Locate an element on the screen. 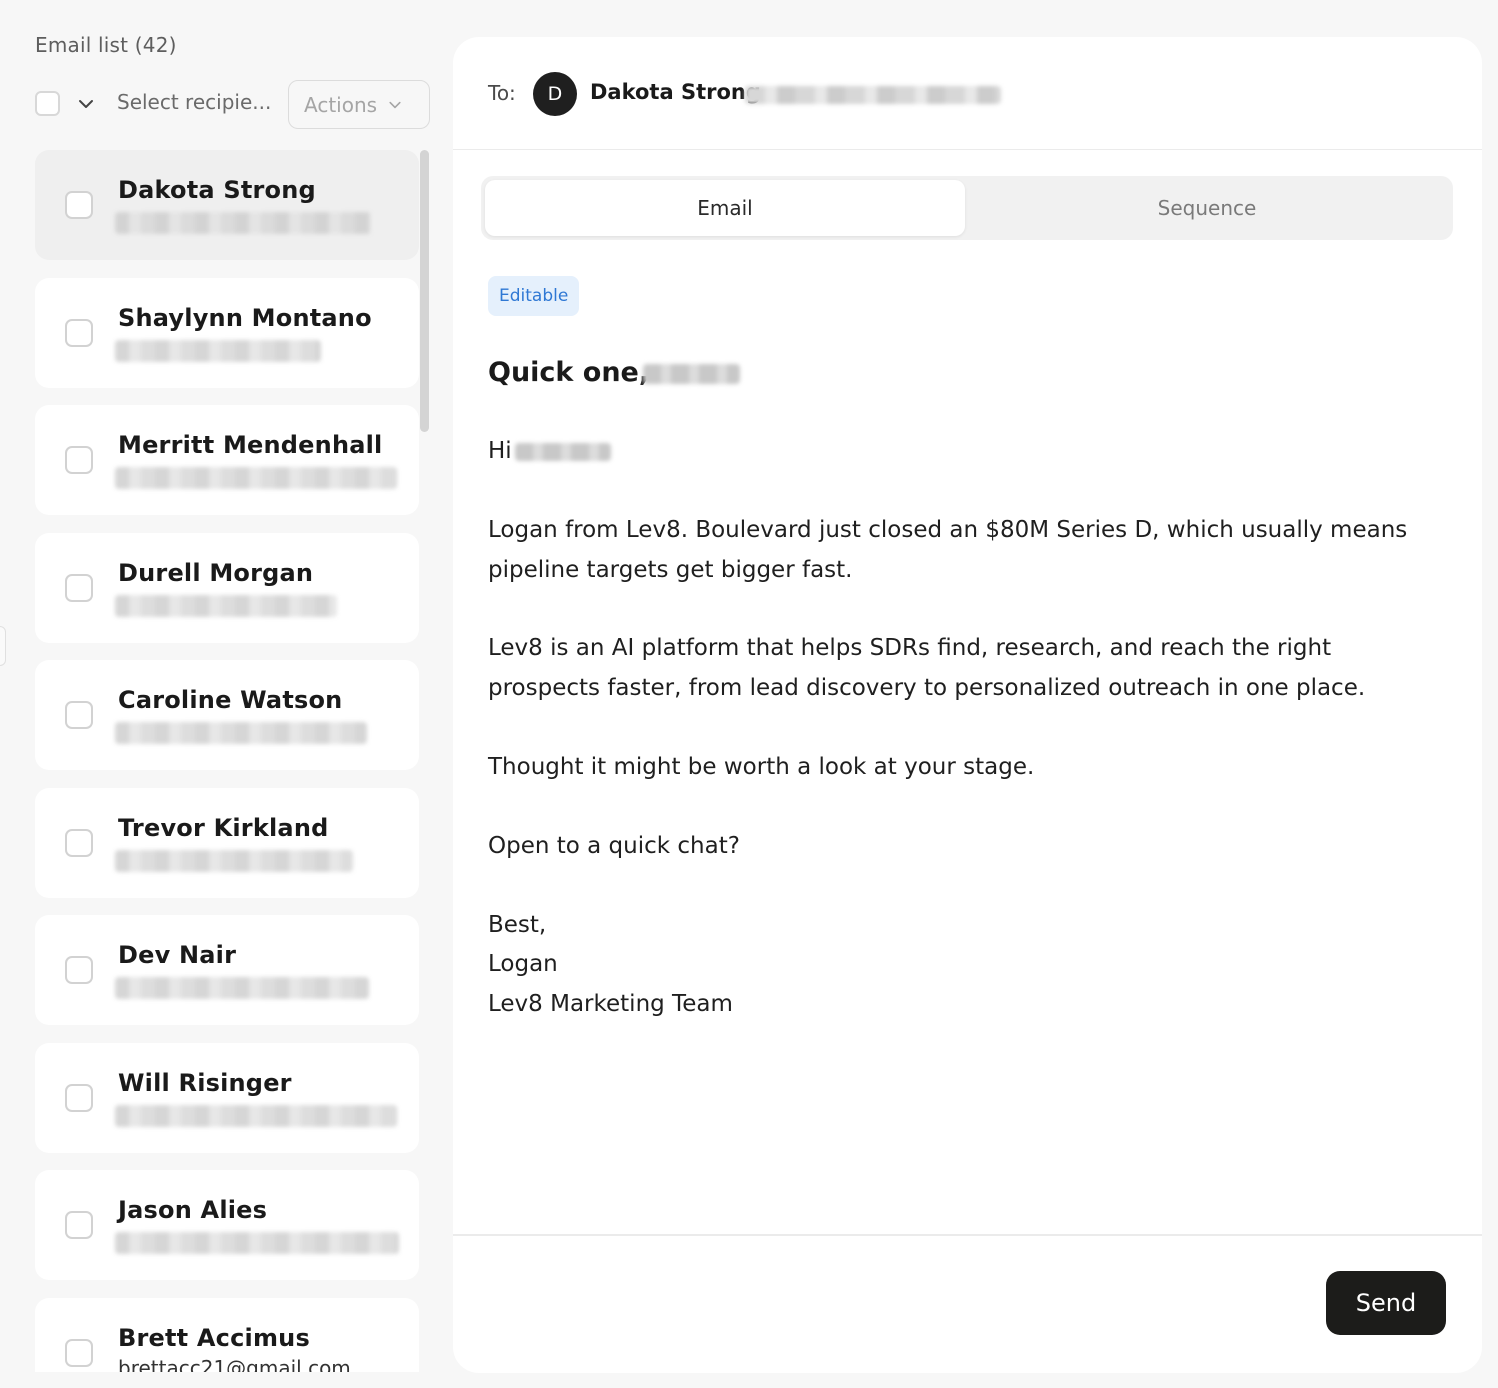  recipient-card: Durell Morgan is located at coordinates (227, 588).